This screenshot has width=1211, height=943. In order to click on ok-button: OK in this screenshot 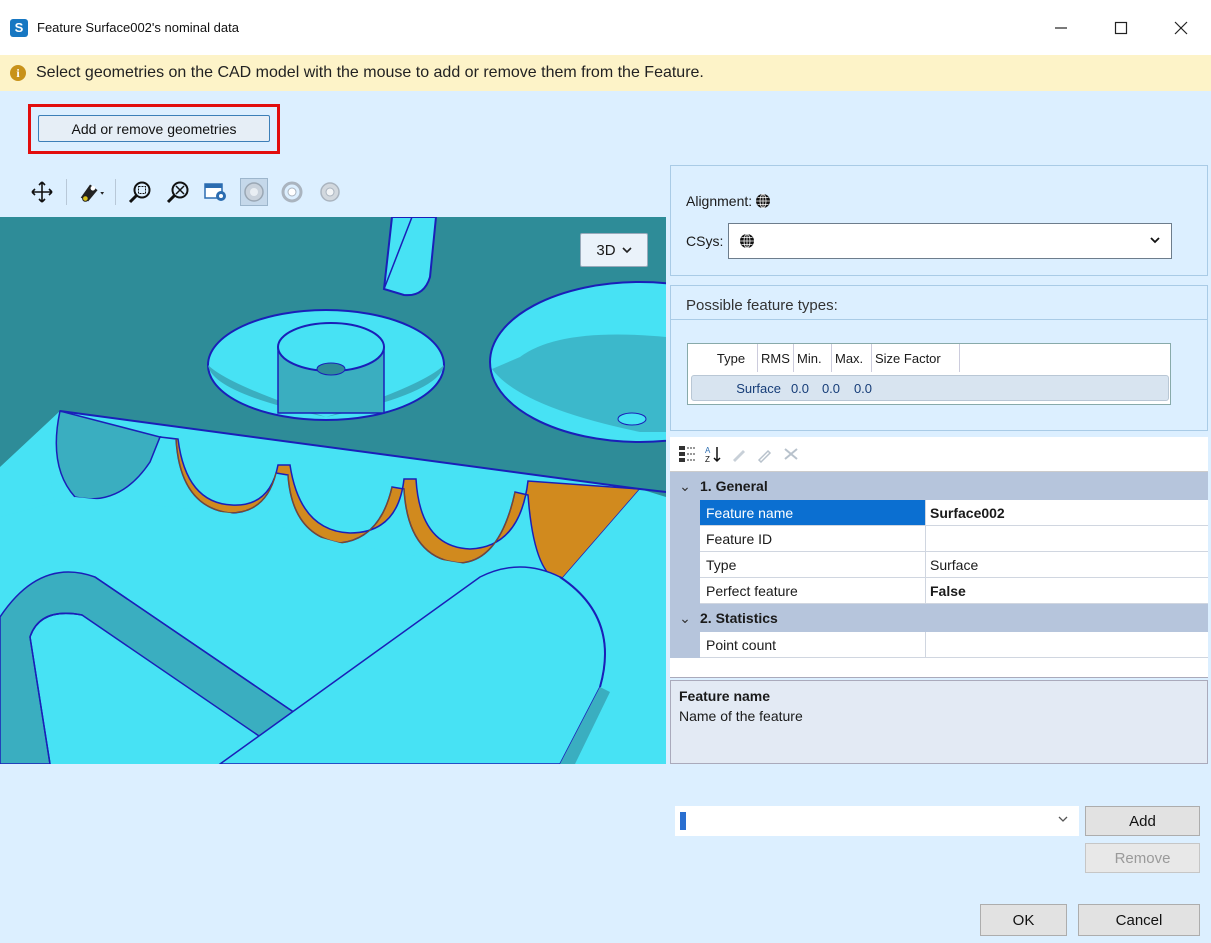, I will do `click(1023, 920)`.